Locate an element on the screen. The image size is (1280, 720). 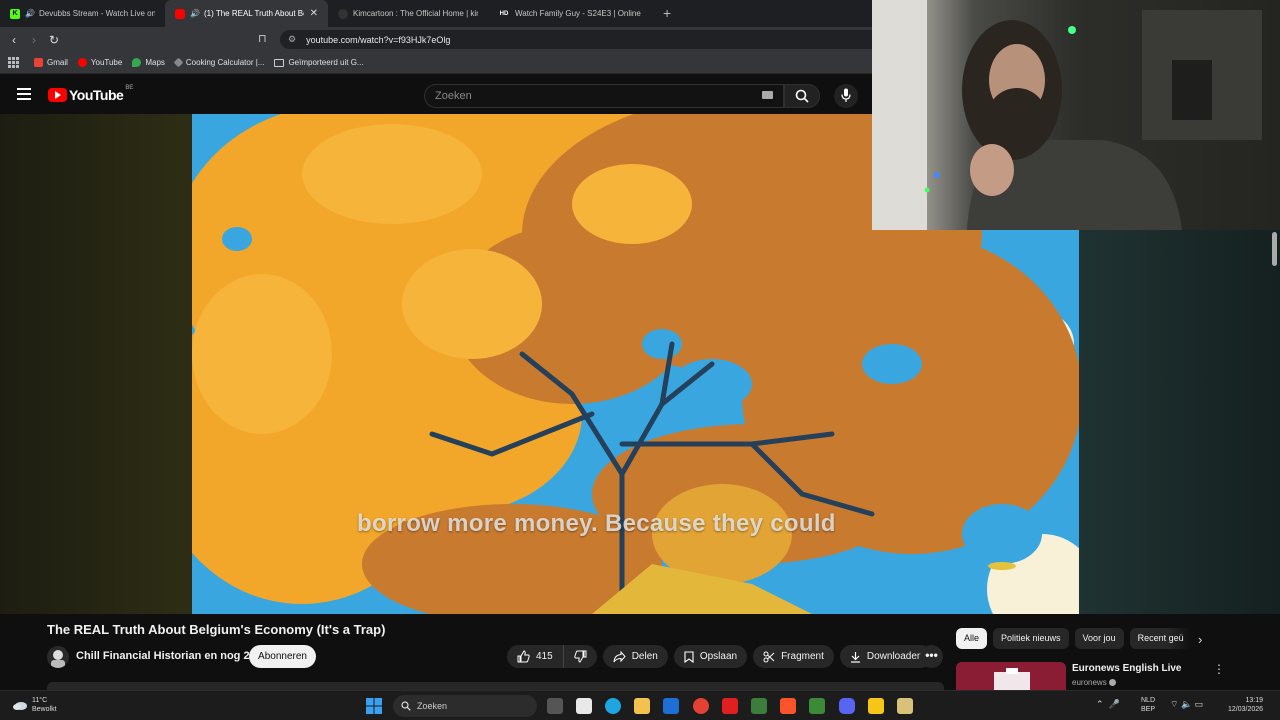
dislike-button is located at coordinates (580, 656).